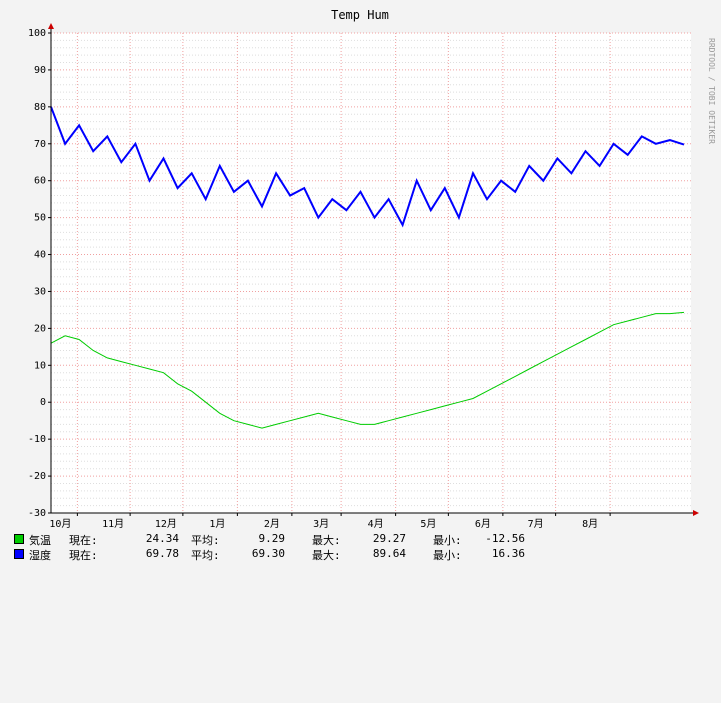  Describe the element at coordinates (37, 33) in the screenshot. I see `y-tick-label: 100` at that location.